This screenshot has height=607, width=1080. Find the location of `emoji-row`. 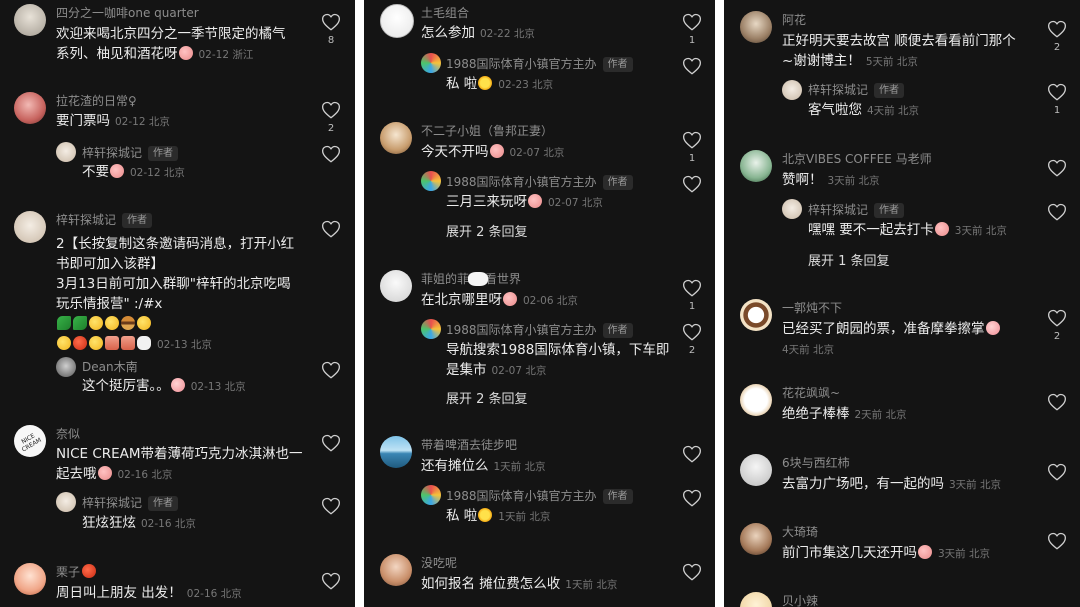

emoji-row is located at coordinates (104, 324).